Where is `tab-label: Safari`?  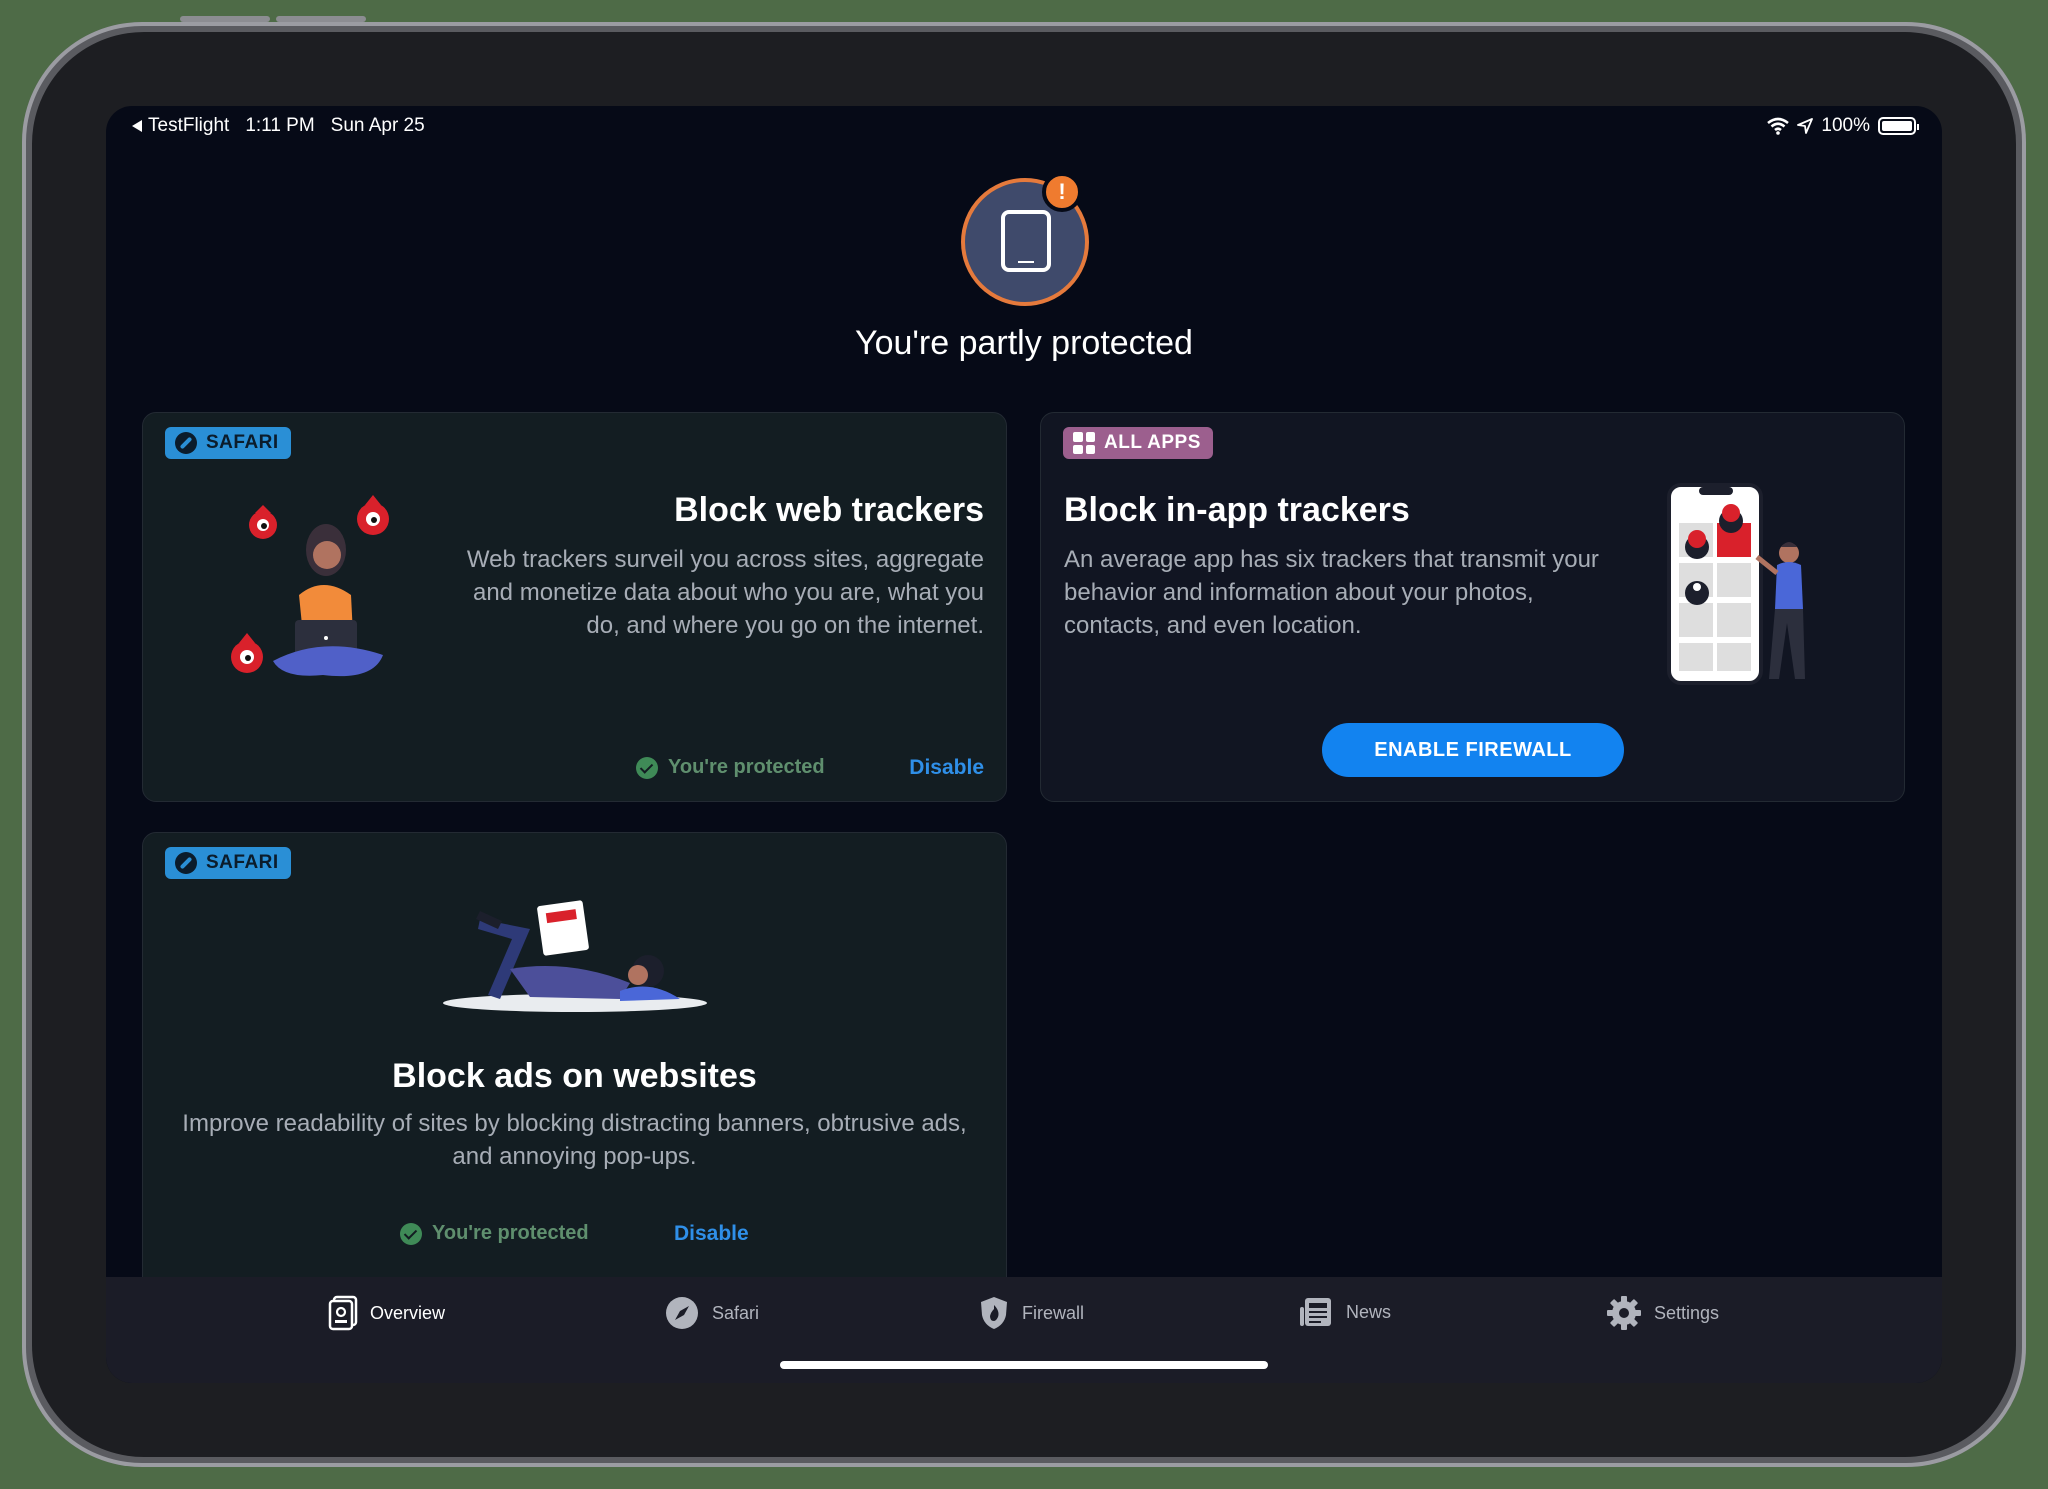
tab-label: Safari is located at coordinates (736, 1312).